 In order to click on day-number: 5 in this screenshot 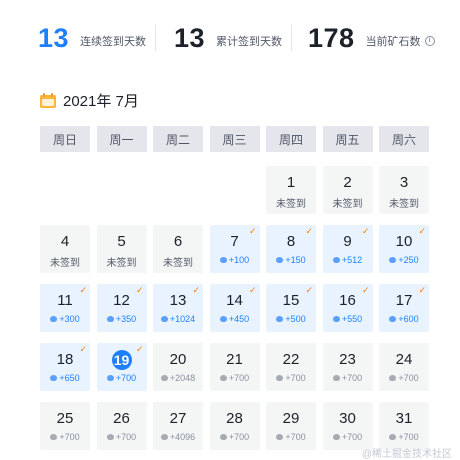, I will do `click(121, 241)`.